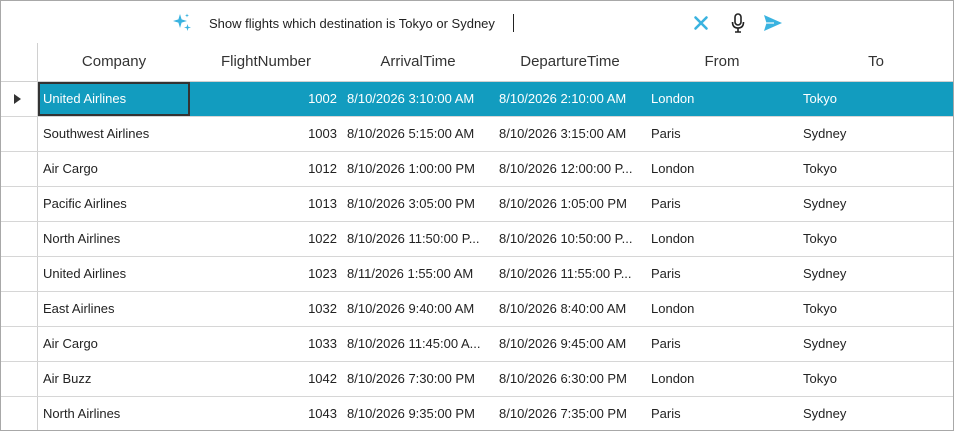  I want to click on cell-flightnumber: 1032, so click(266, 309).